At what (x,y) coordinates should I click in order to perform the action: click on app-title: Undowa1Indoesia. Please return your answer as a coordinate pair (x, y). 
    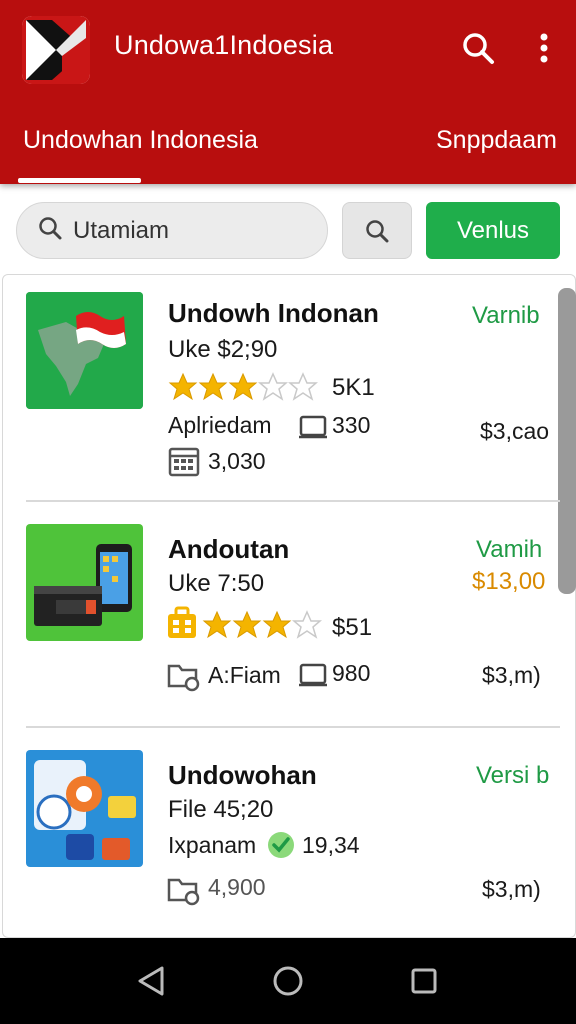
    Looking at the image, I should click on (224, 45).